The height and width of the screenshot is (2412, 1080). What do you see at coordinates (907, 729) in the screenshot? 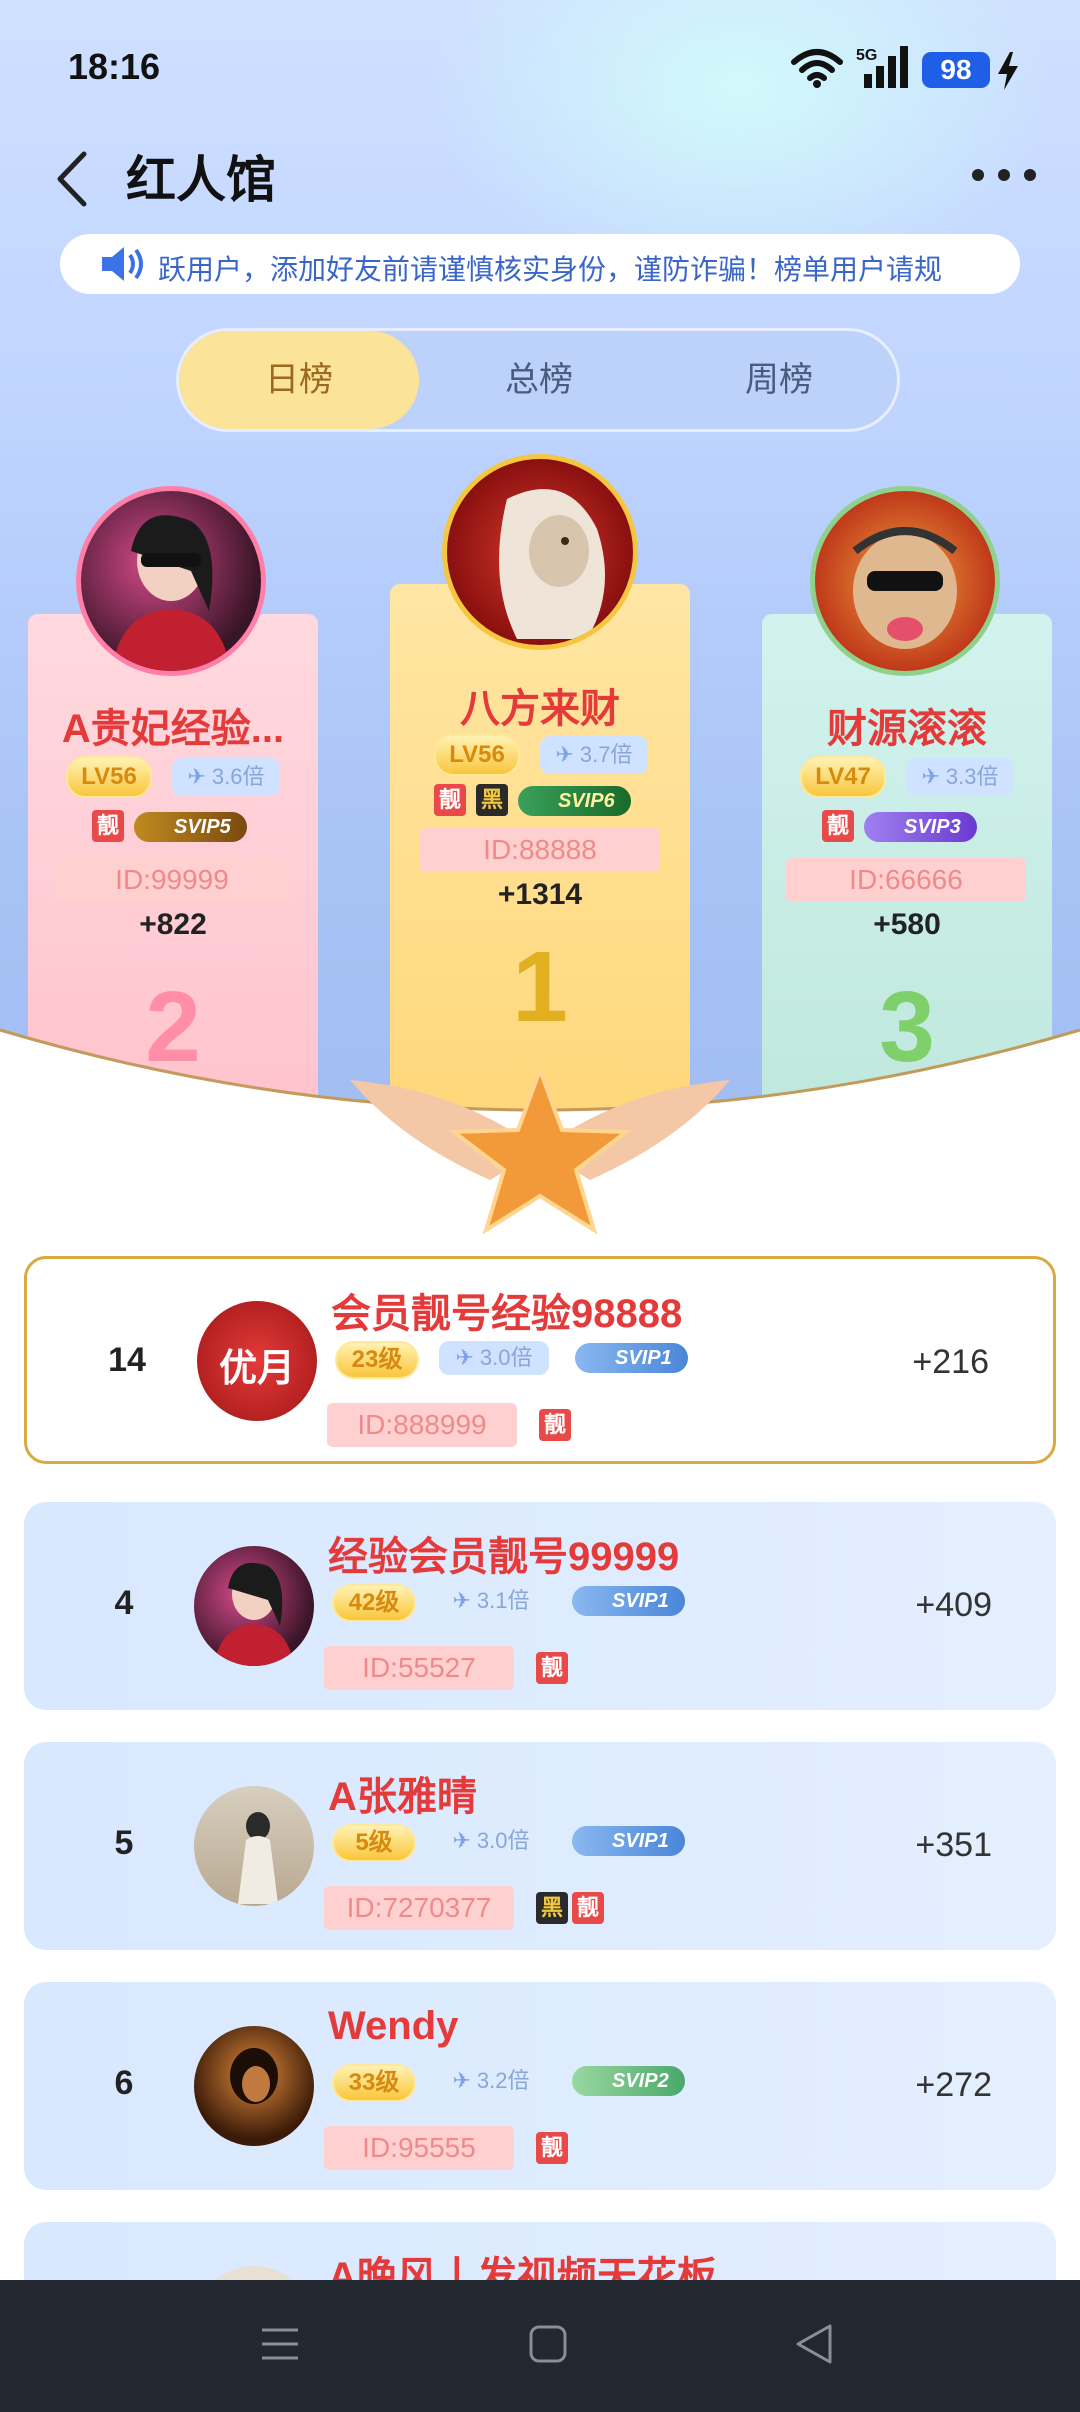
I see `podium-name: 财源滚滚` at bounding box center [907, 729].